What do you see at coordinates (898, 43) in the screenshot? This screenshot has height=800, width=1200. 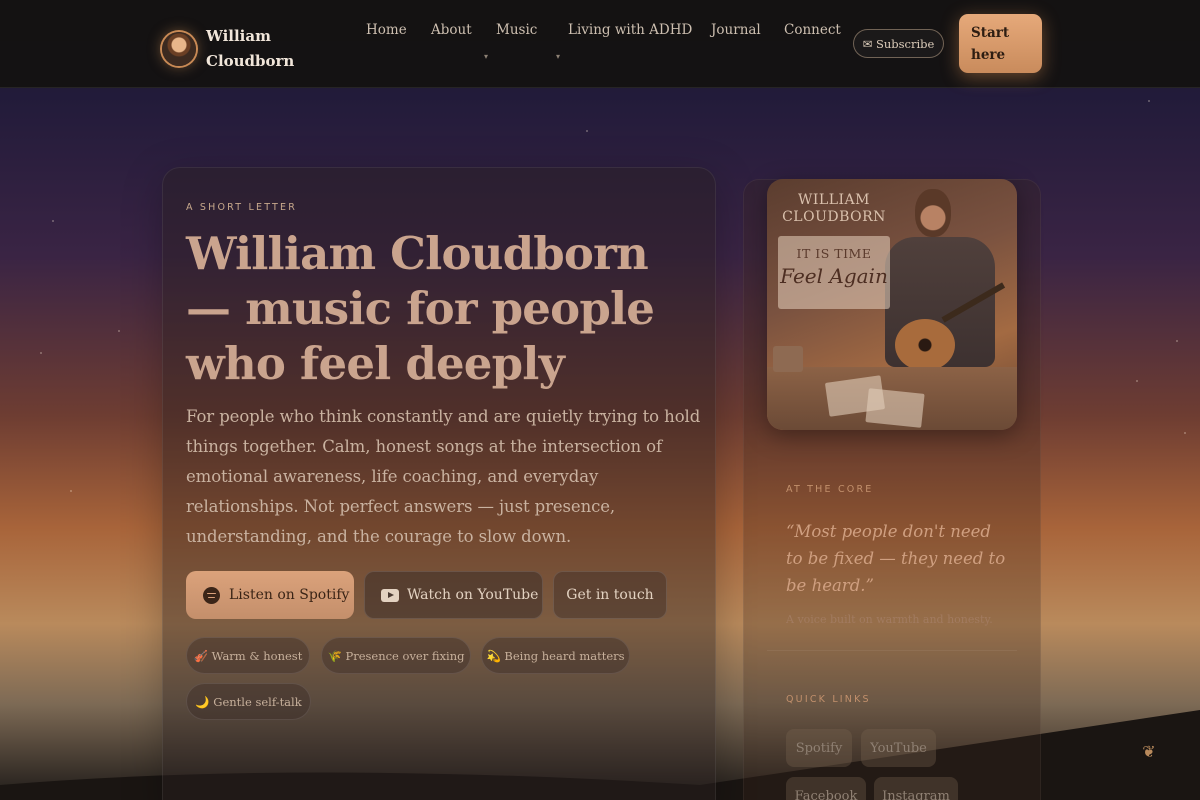 I see `subscribe-button: ✉ Subscribe` at bounding box center [898, 43].